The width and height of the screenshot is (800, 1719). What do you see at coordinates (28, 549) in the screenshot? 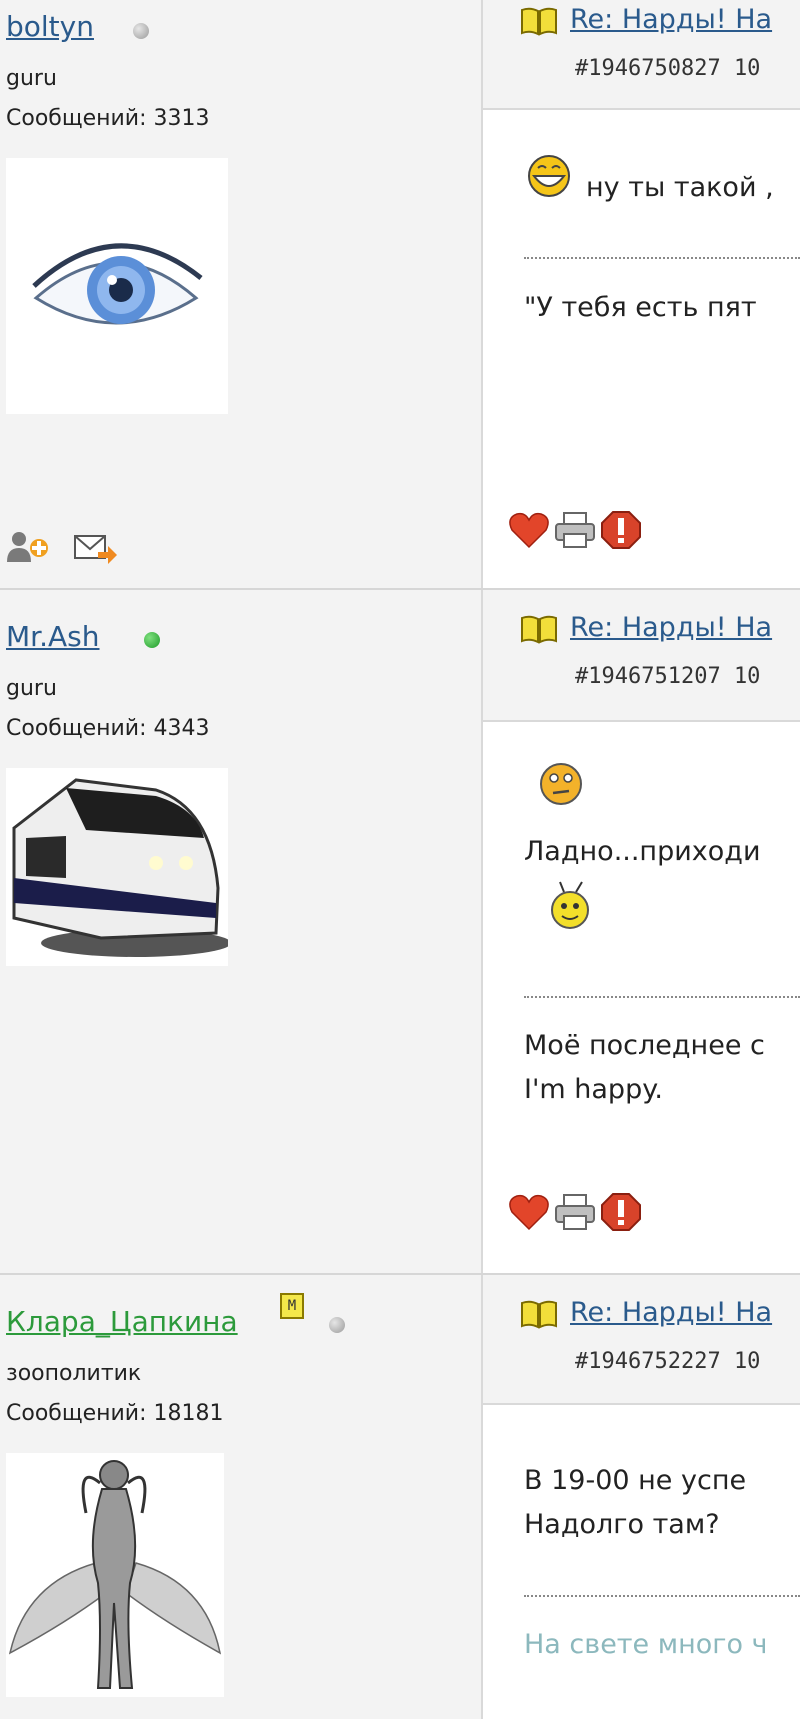
I see `add-friend-icon` at bounding box center [28, 549].